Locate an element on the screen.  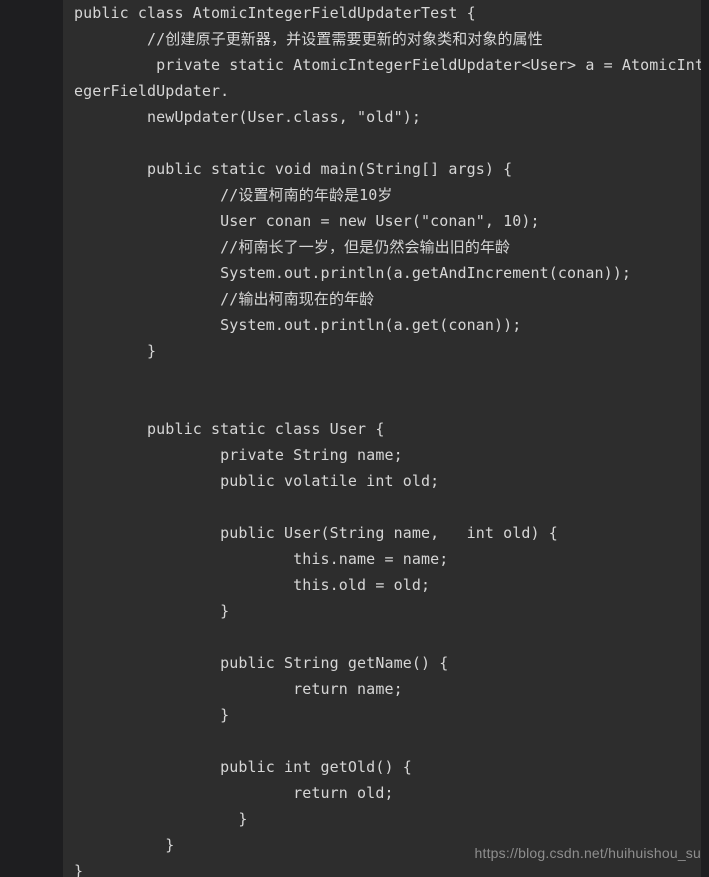
code-line: //创建原子更新器，并设置需要更新的对象类和对象的属性 is located at coordinates (308, 39).